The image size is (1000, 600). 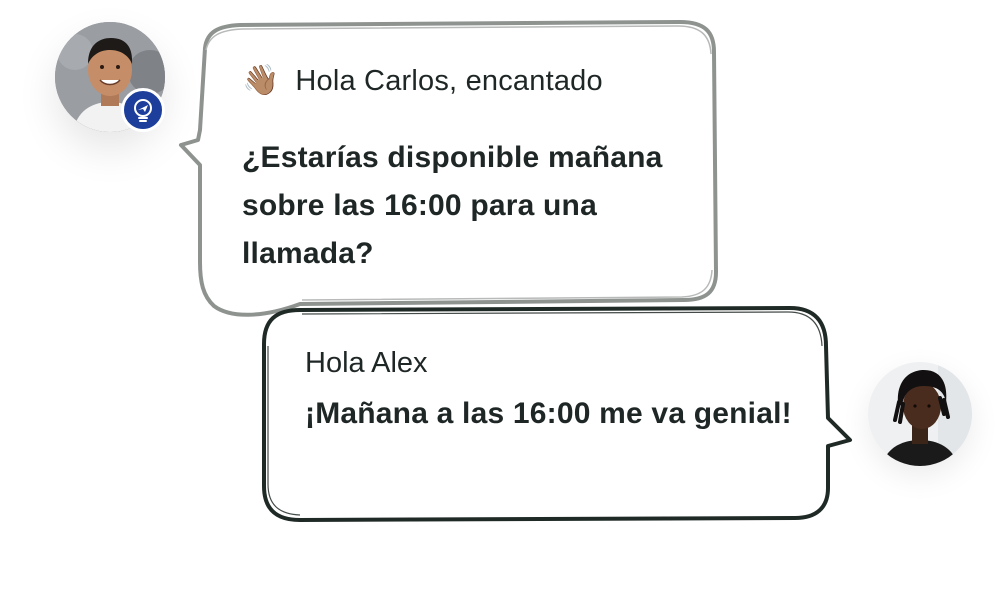 I want to click on message-1-greeting-row: 👋🏽 Hola Carlos, encantado, so click(x=472, y=81).